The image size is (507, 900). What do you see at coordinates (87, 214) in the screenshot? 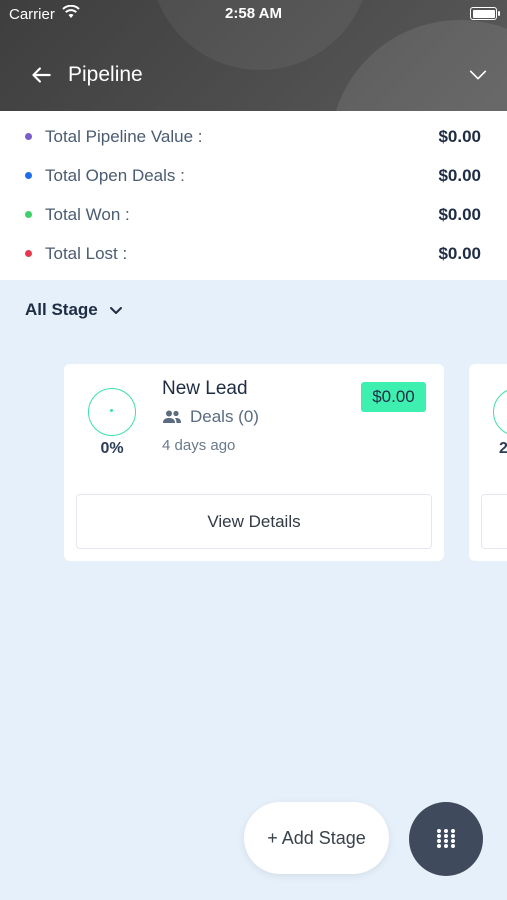
I see `summary-label: Total Won :` at bounding box center [87, 214].